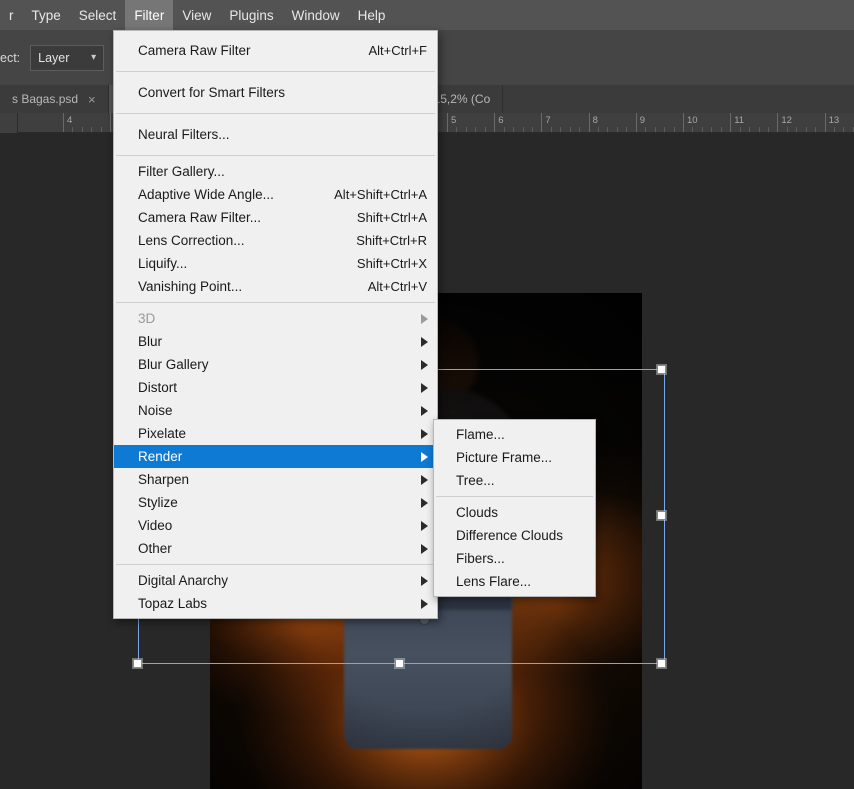  I want to click on close-icon: ×, so click(92, 99).